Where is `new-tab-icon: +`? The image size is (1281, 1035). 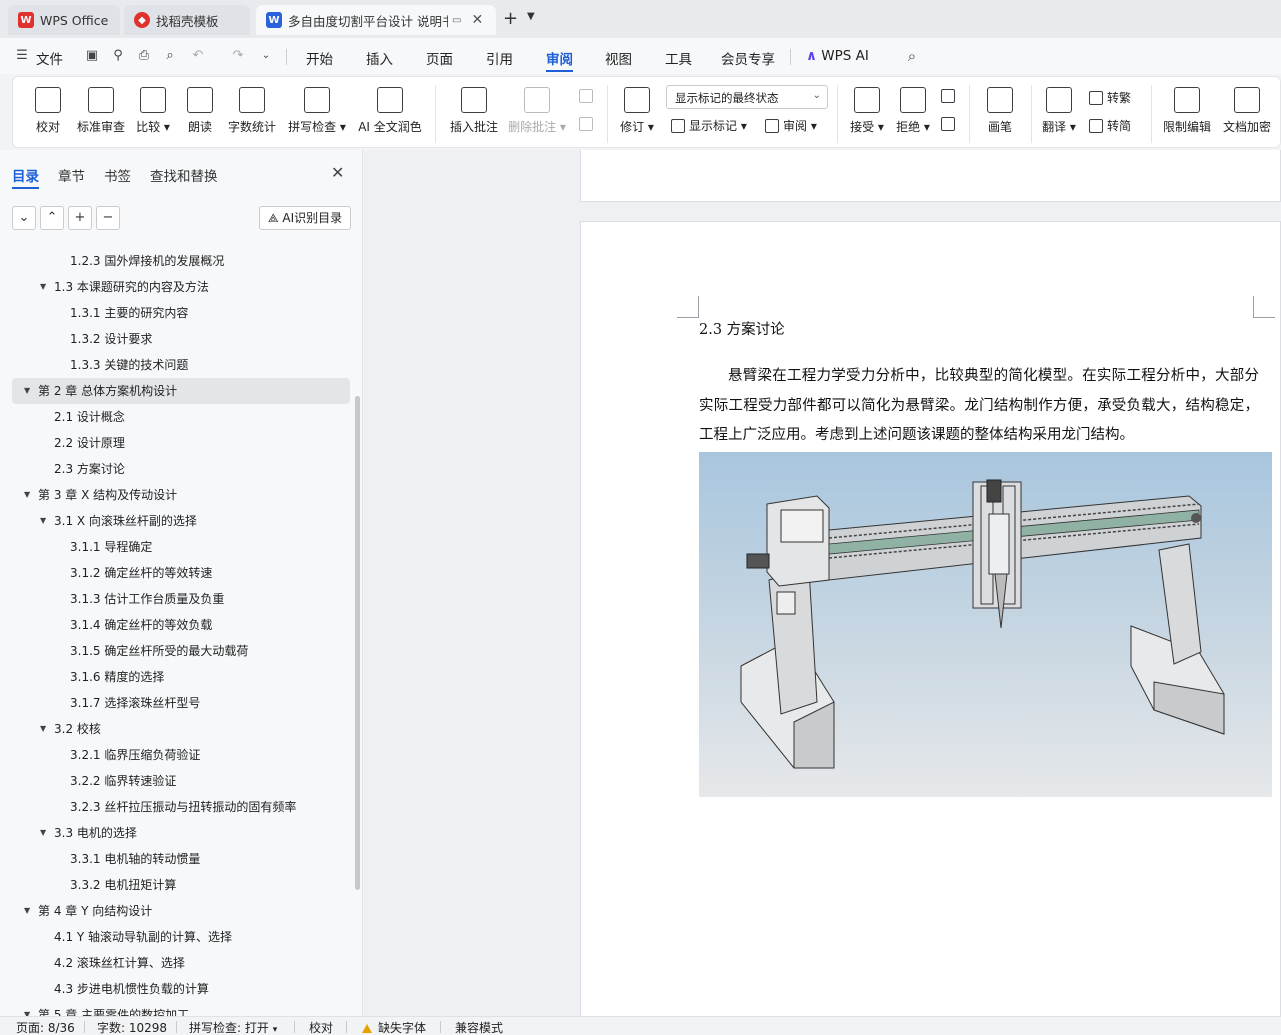 new-tab-icon: + is located at coordinates (510, 18).